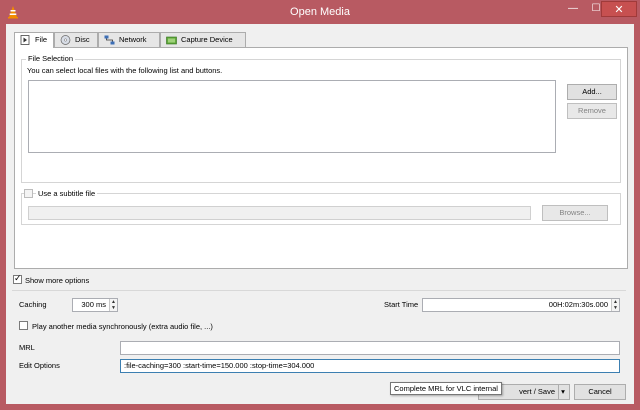  What do you see at coordinates (401, 304) in the screenshot?
I see `start-time-label: Start Time` at bounding box center [401, 304].